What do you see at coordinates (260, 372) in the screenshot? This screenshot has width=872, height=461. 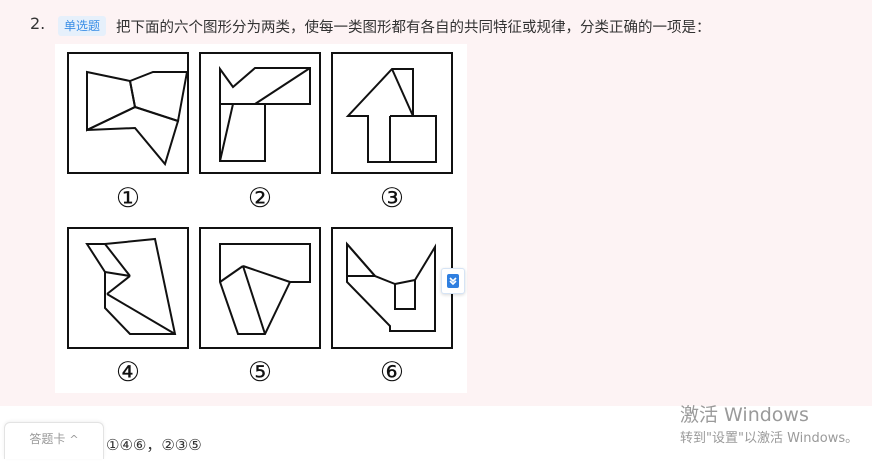 I see `figure-label-5: ⑤` at bounding box center [260, 372].